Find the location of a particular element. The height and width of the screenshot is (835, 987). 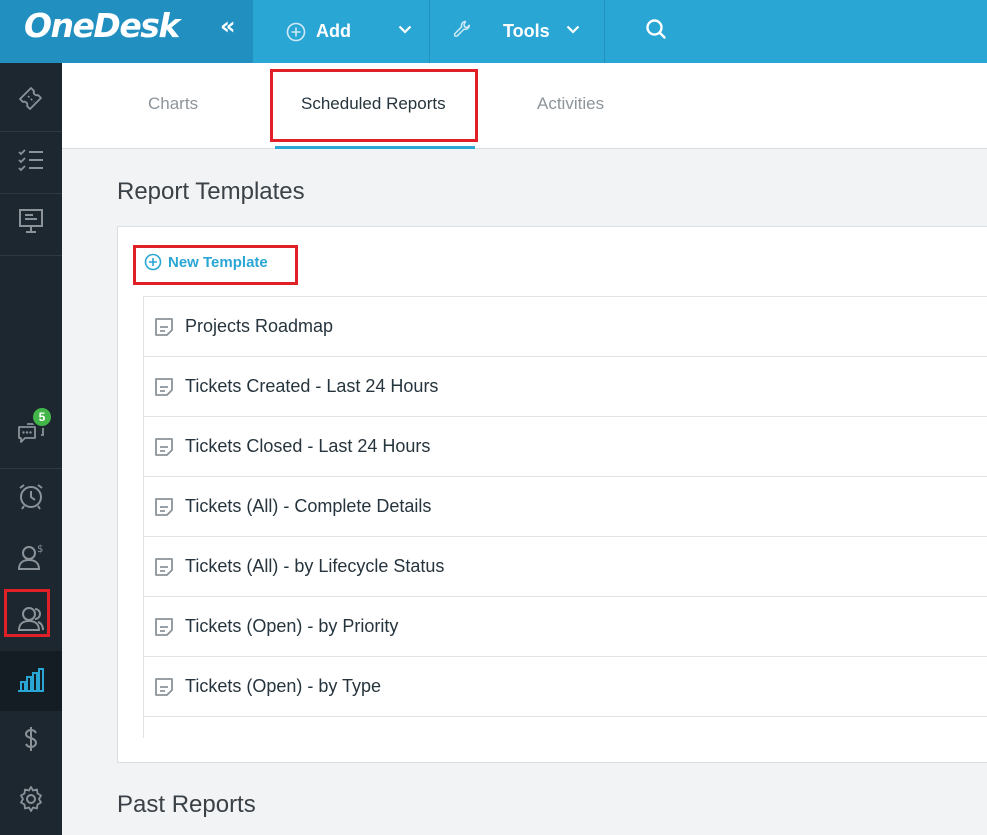

sidebar-item-billing is located at coordinates (31, 741).